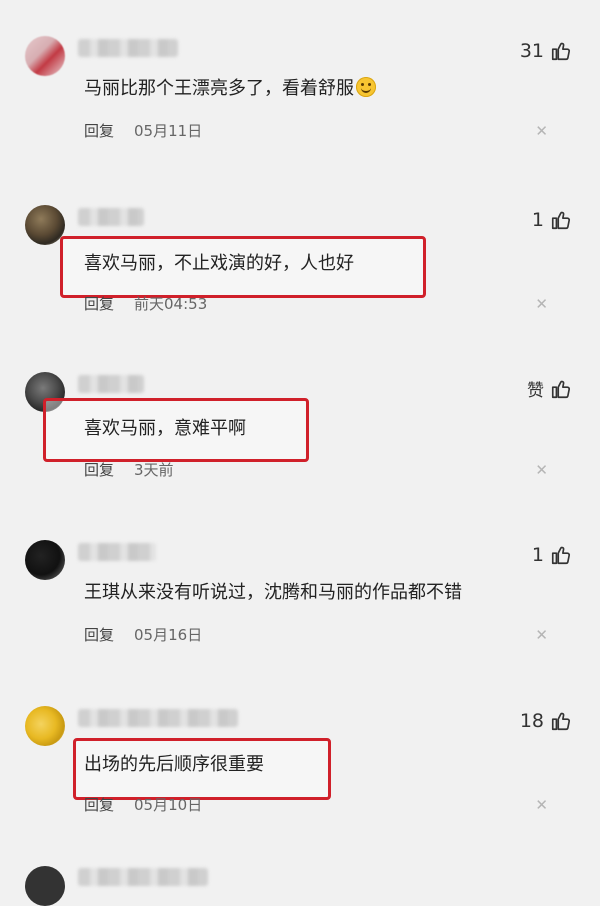  What do you see at coordinates (168, 805) in the screenshot?
I see `comment-date: 05月10日` at bounding box center [168, 805].